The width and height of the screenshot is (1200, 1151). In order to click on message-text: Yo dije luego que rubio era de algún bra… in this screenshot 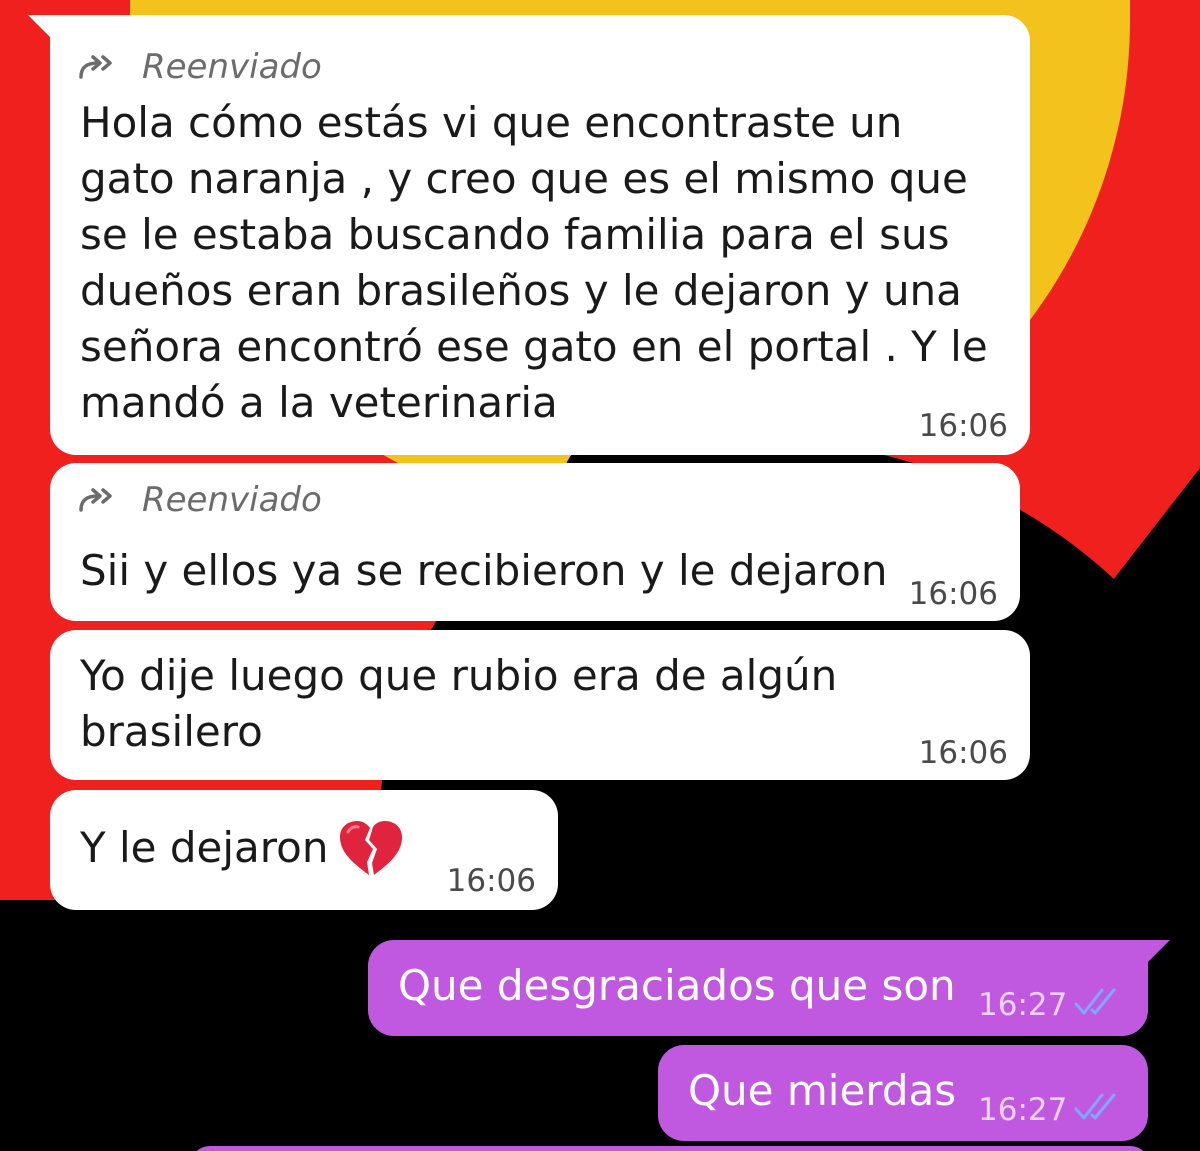, I will do `click(458, 704)`.